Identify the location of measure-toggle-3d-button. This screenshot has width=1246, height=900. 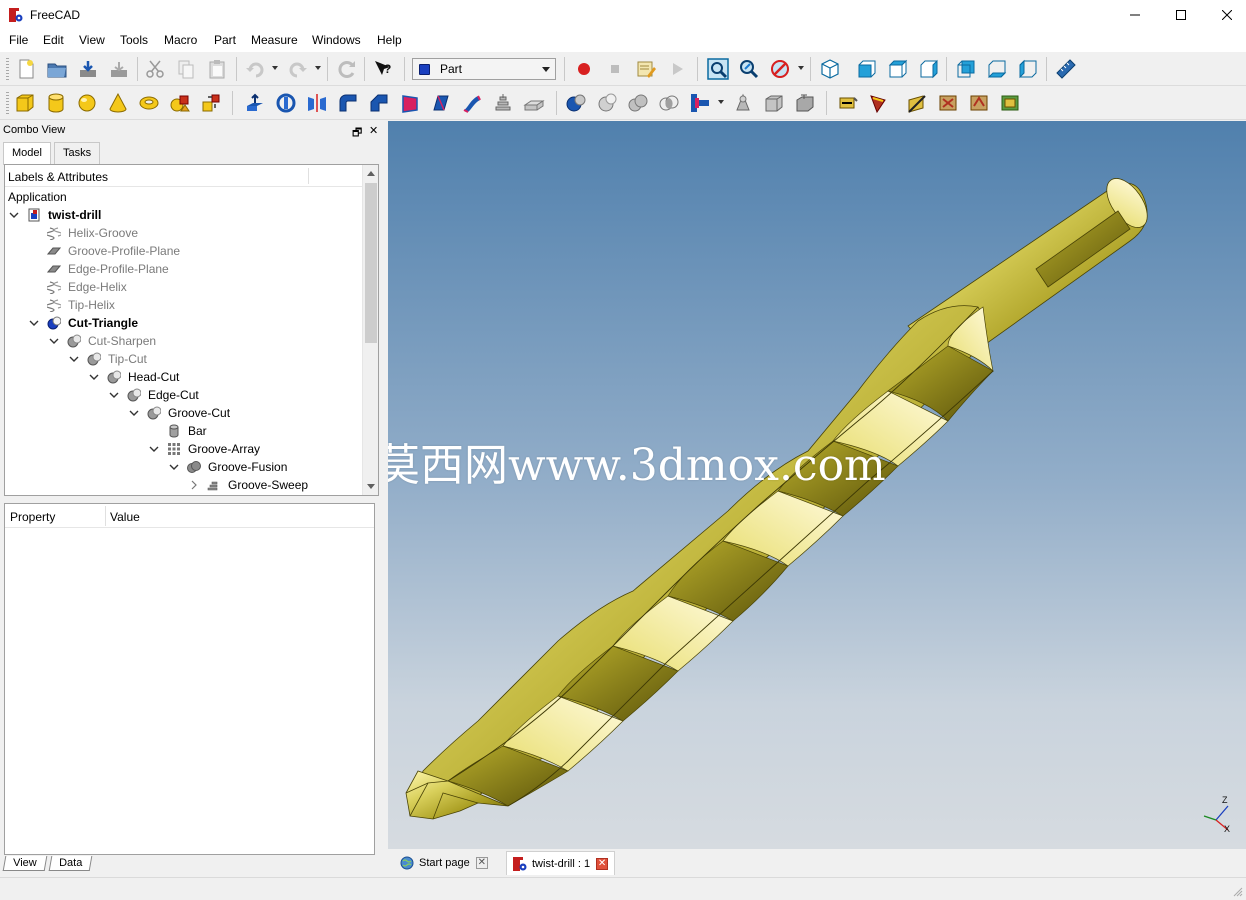
(979, 103).